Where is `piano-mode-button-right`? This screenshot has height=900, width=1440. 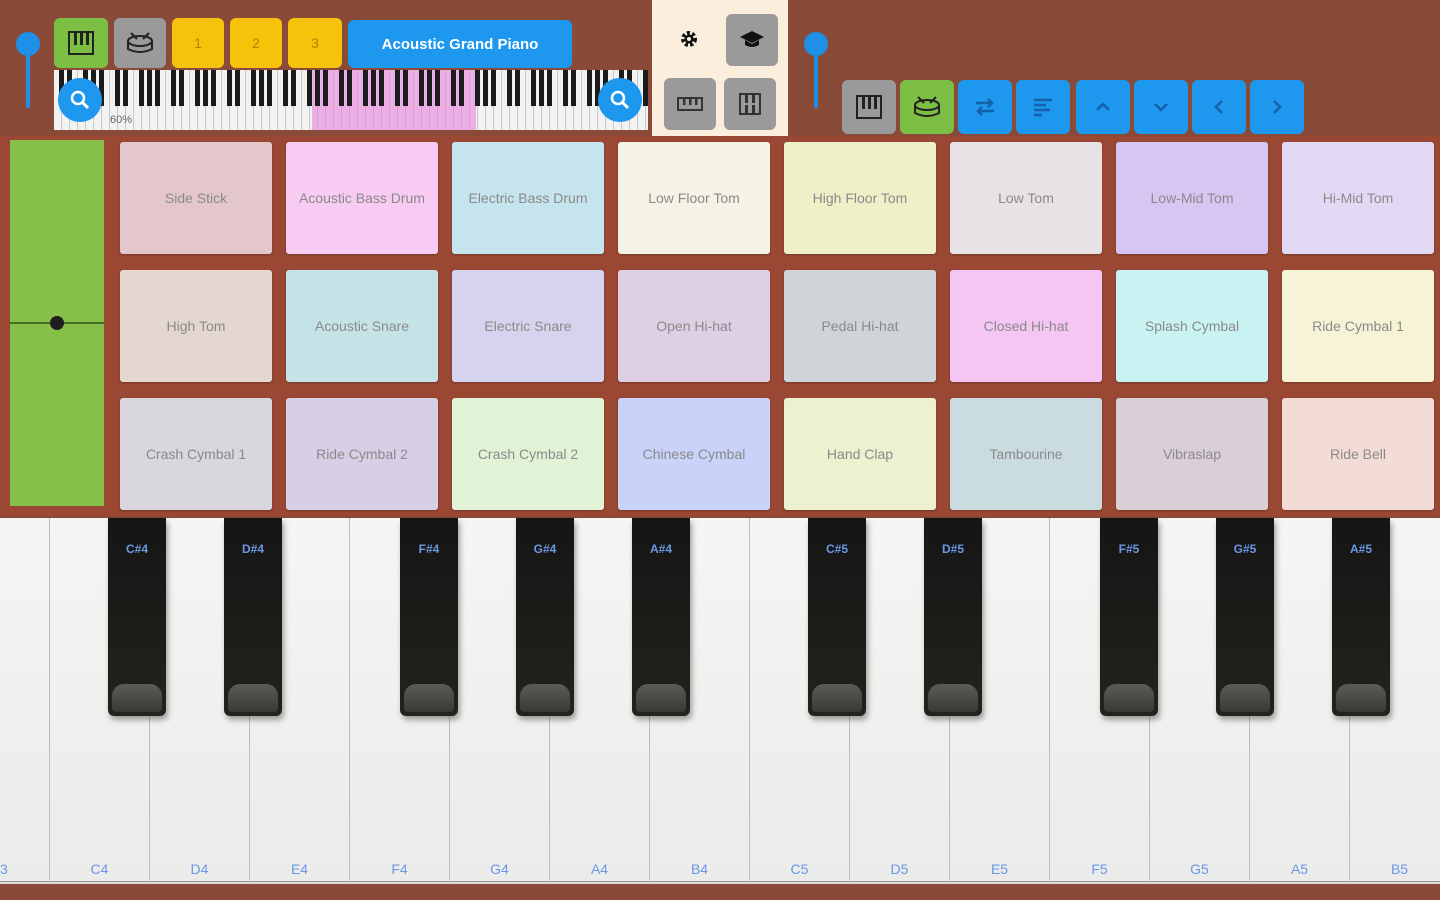
piano-mode-button-right is located at coordinates (869, 107).